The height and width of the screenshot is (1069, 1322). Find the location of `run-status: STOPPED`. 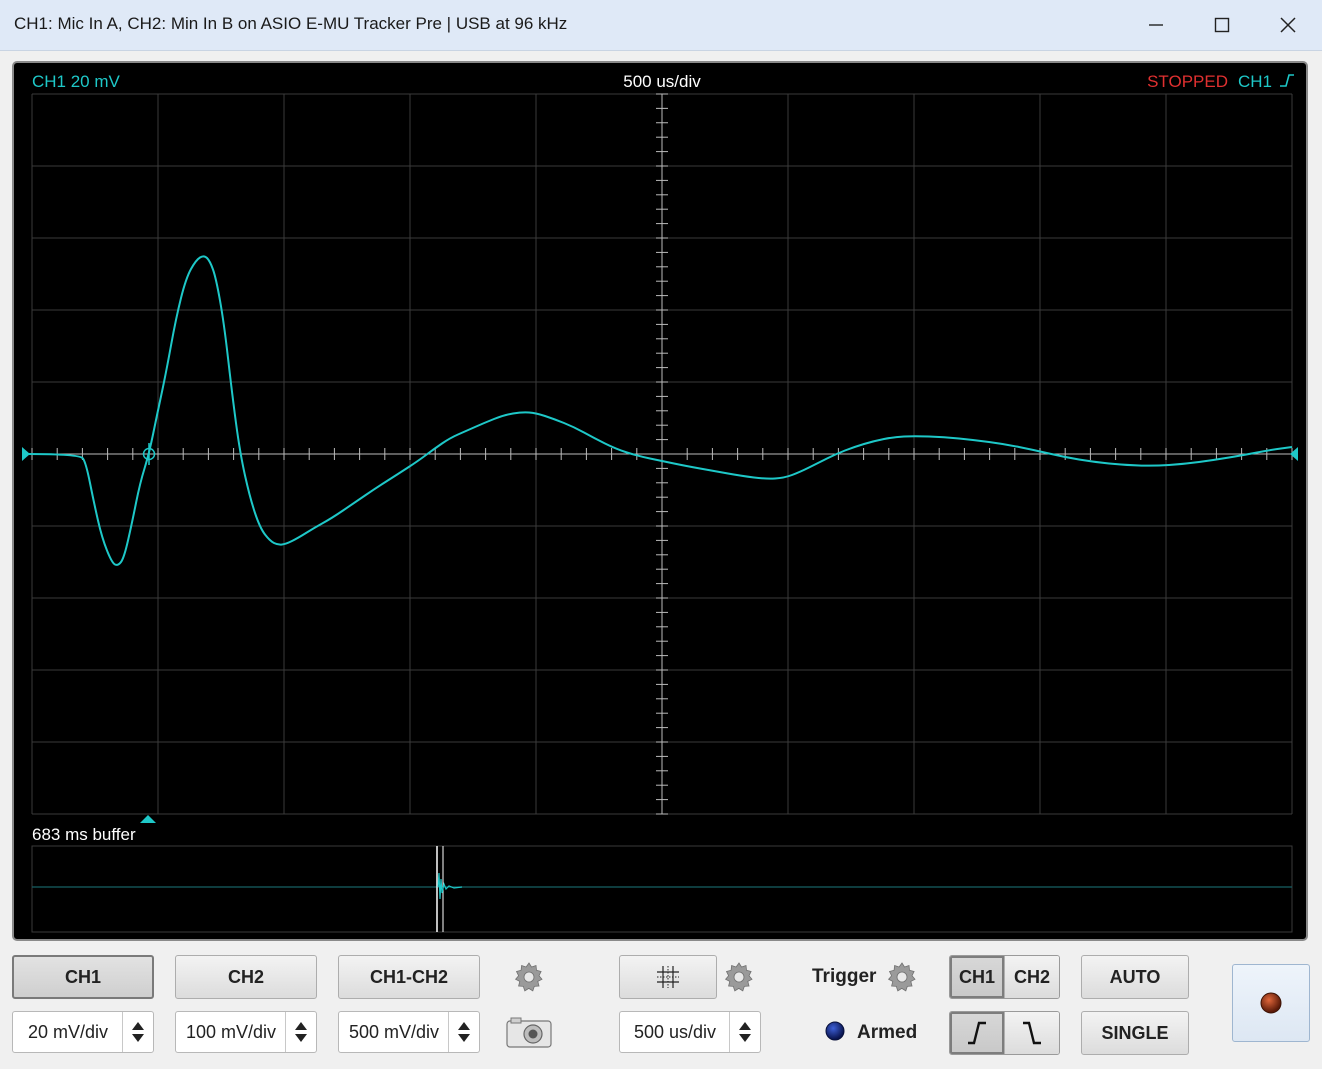

run-status: STOPPED is located at coordinates (1187, 81).